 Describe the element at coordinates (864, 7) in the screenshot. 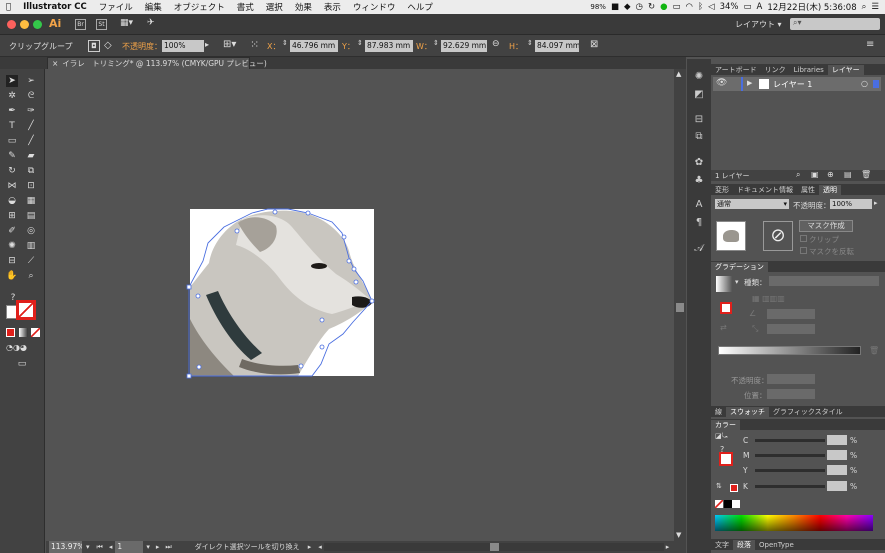

I see `spotlight-icon: ⌕` at that location.